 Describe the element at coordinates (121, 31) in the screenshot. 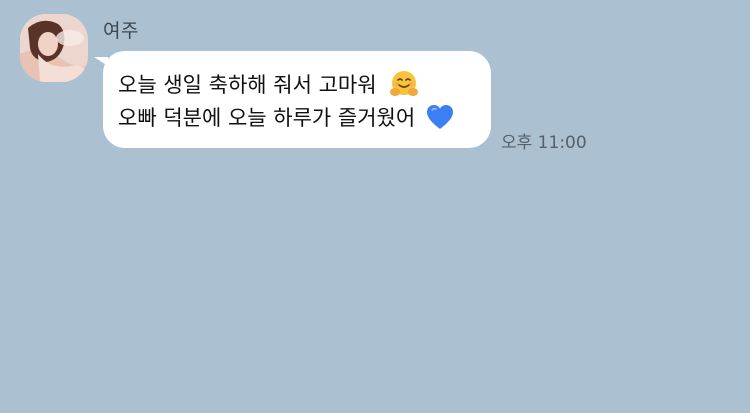

I see `sender-name: 여주` at that location.